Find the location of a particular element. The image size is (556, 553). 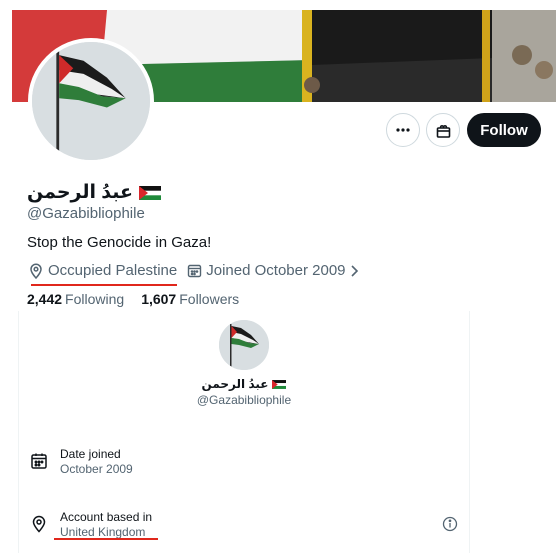

annotation-underline-country is located at coordinates (106, 539).